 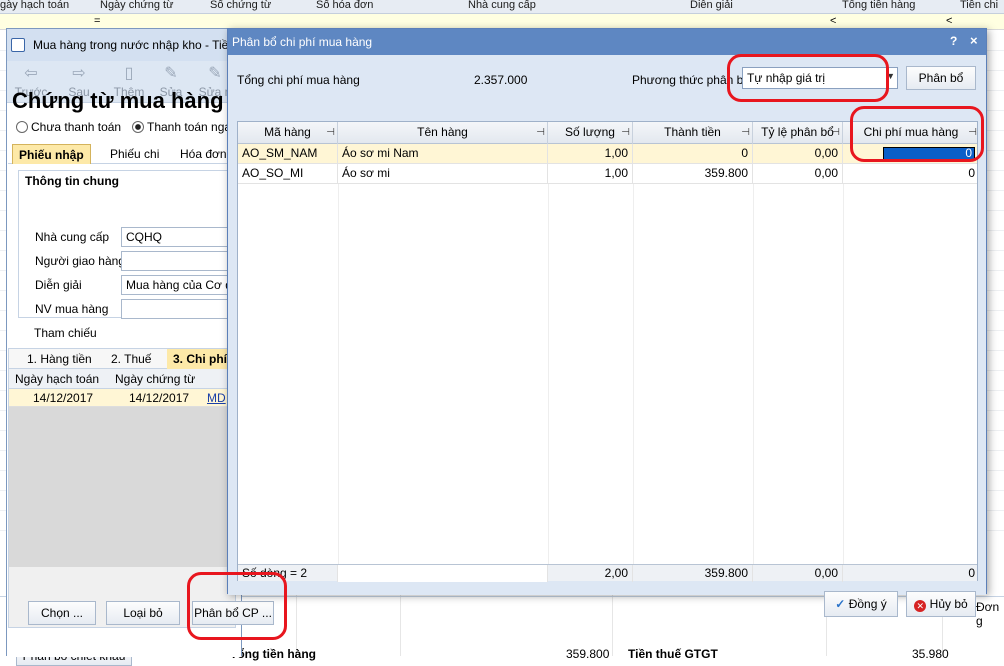 What do you see at coordinates (179, 285) in the screenshot?
I see `description-field: Mua hàng của Cơ qu` at bounding box center [179, 285].